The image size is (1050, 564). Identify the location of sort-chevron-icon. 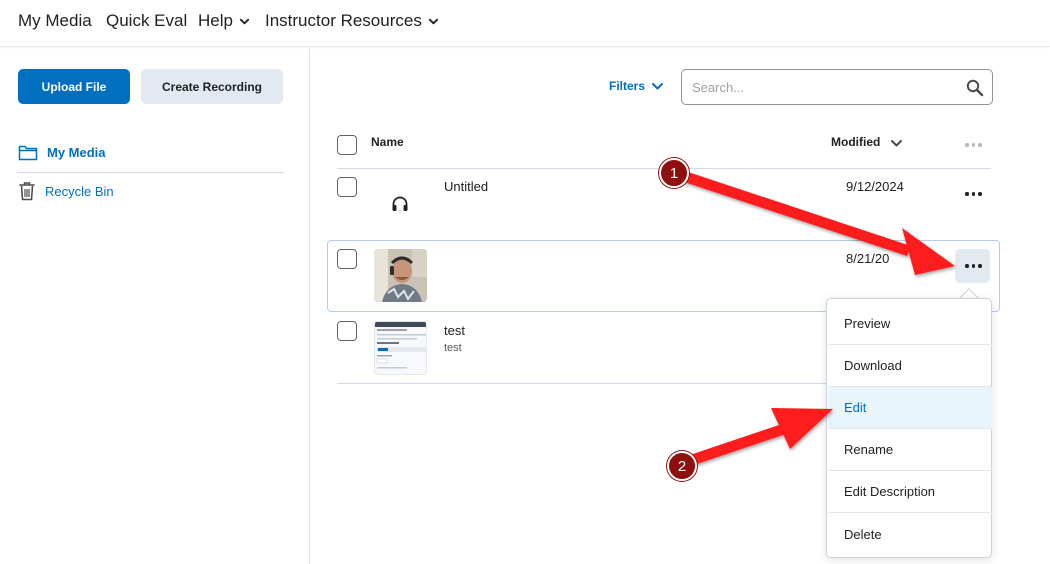
(896, 143).